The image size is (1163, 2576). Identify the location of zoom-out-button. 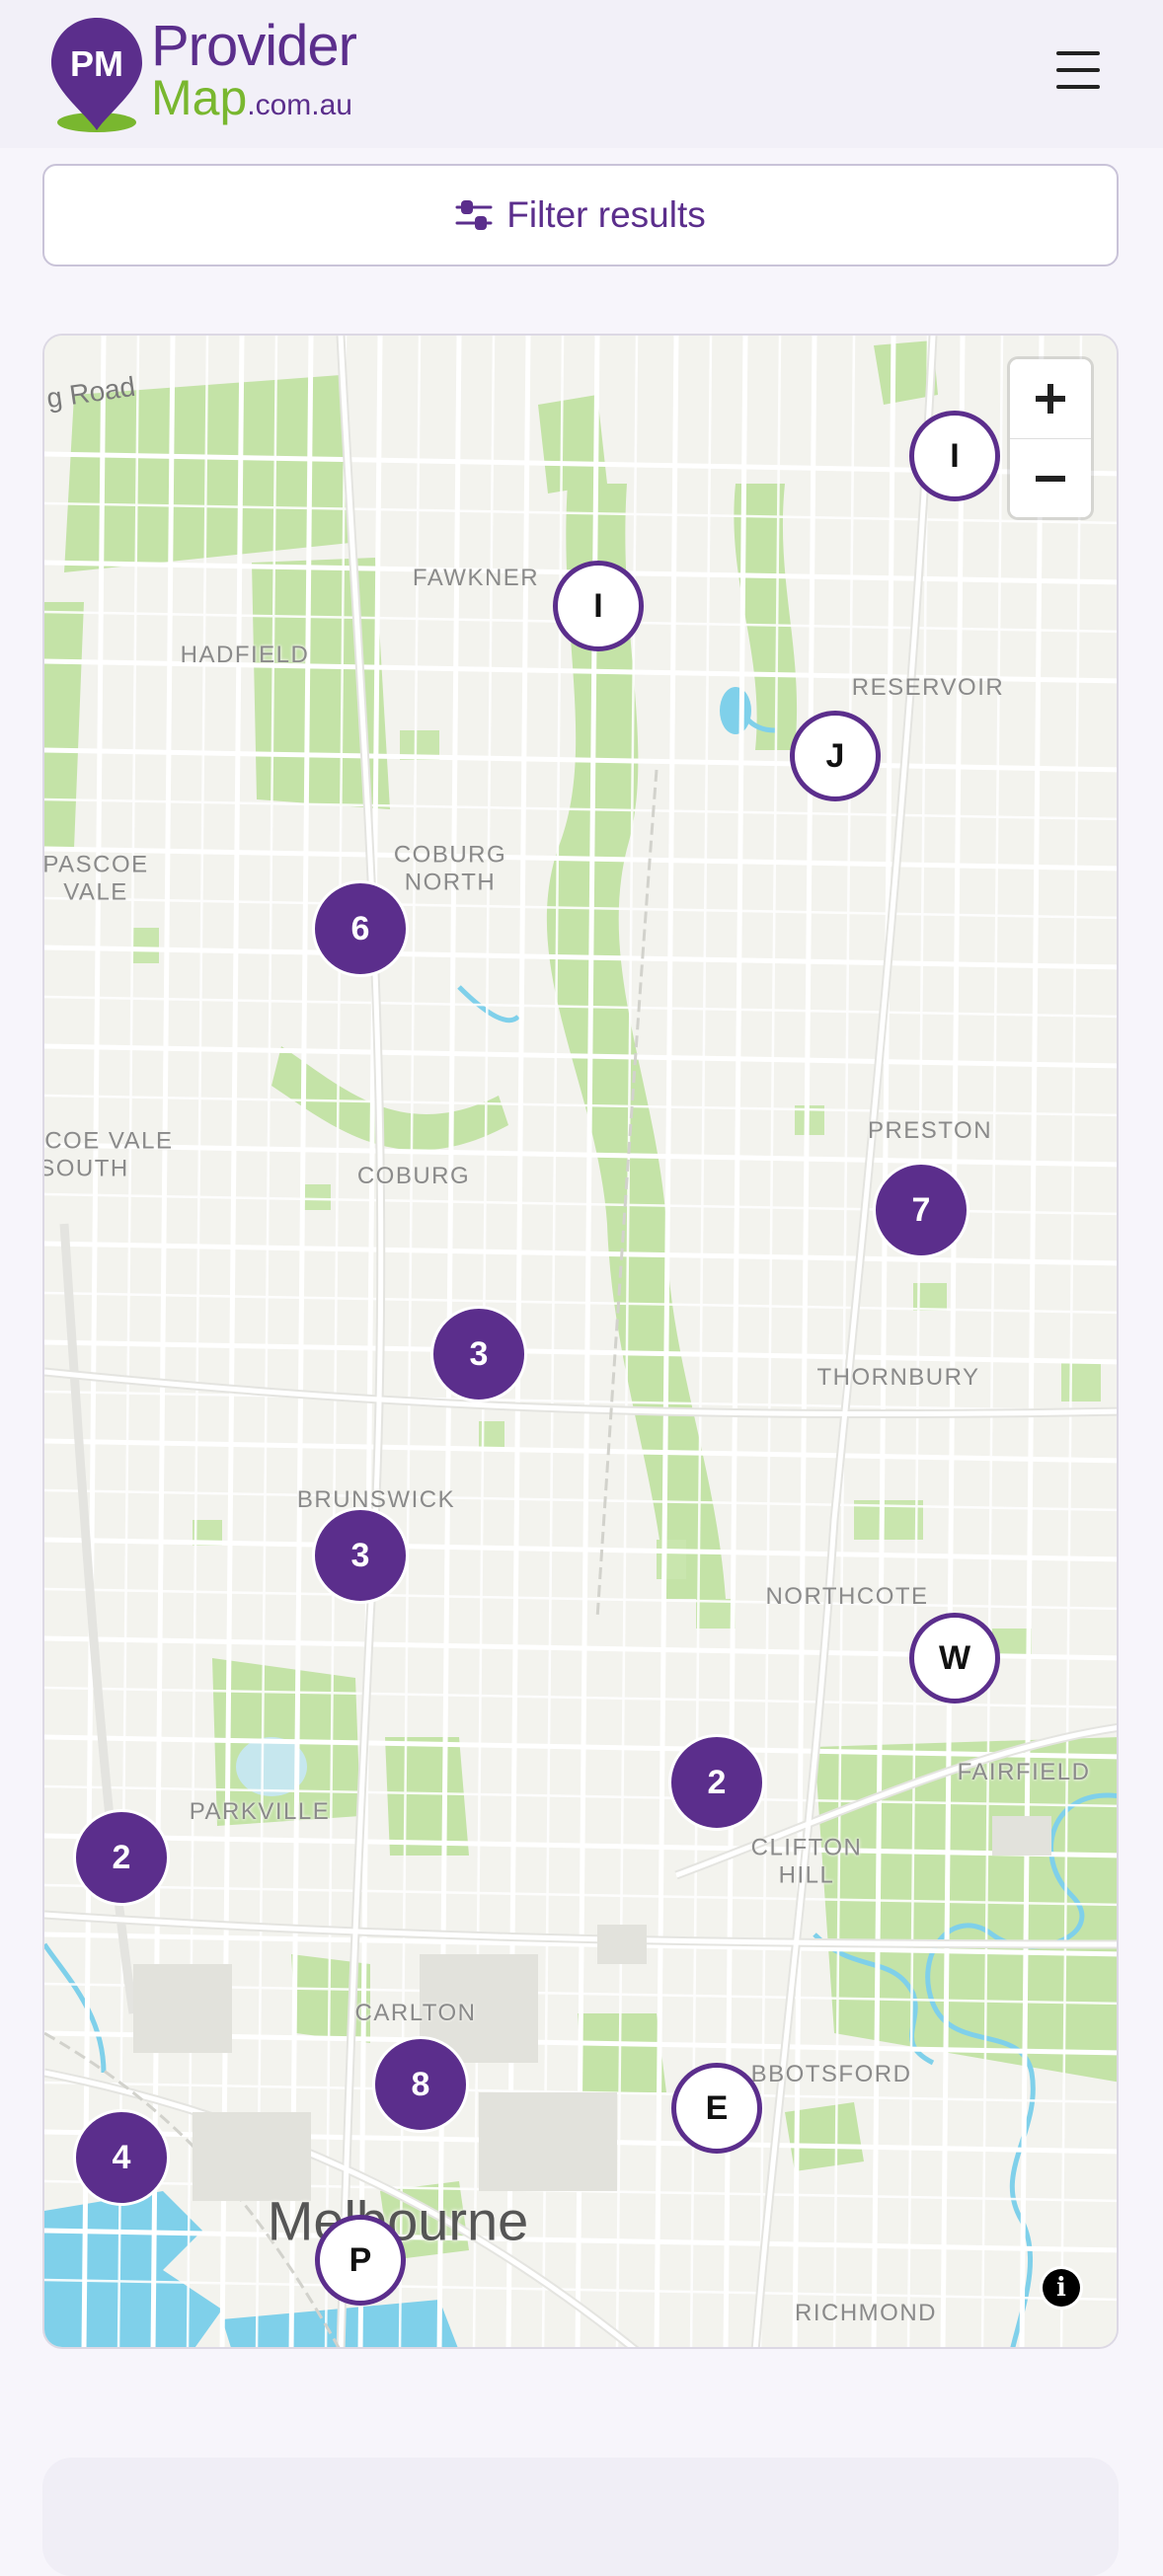
(1050, 478).